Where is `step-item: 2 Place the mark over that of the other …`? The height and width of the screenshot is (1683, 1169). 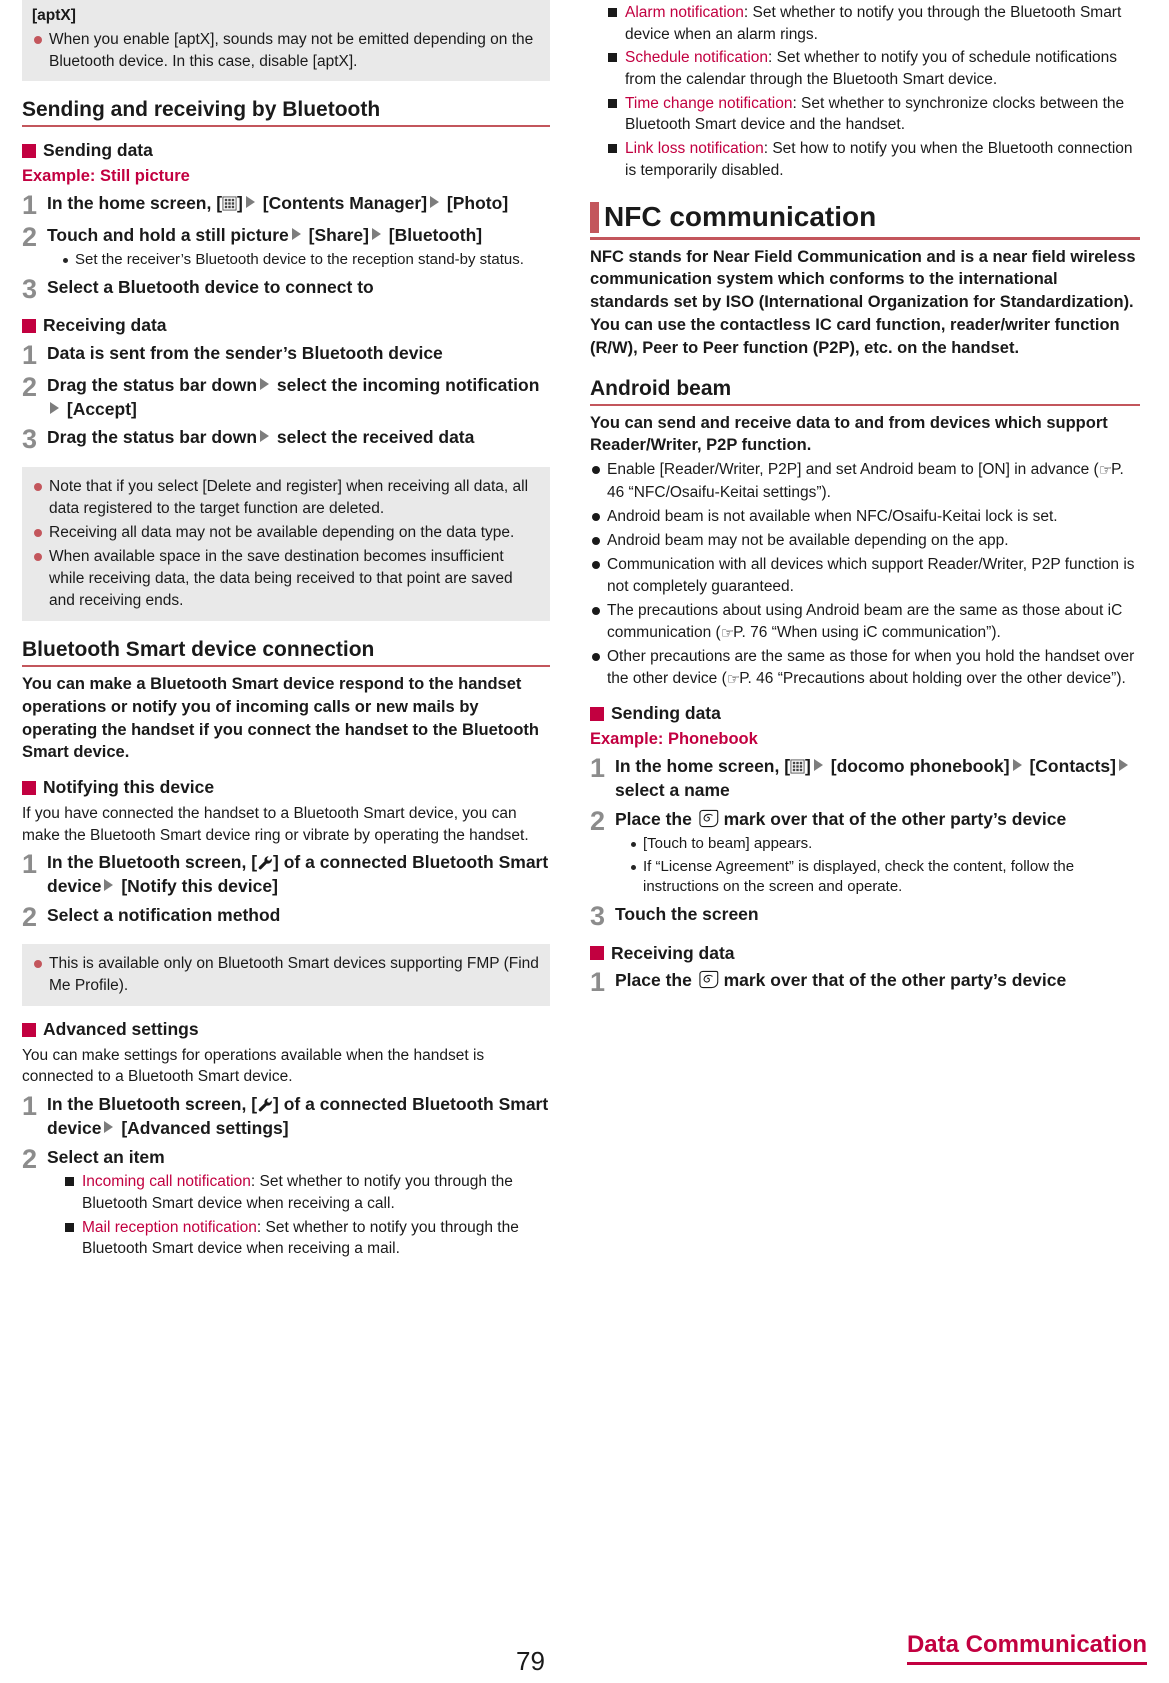 step-item: 2 Place the mark over that of the other … is located at coordinates (865, 853).